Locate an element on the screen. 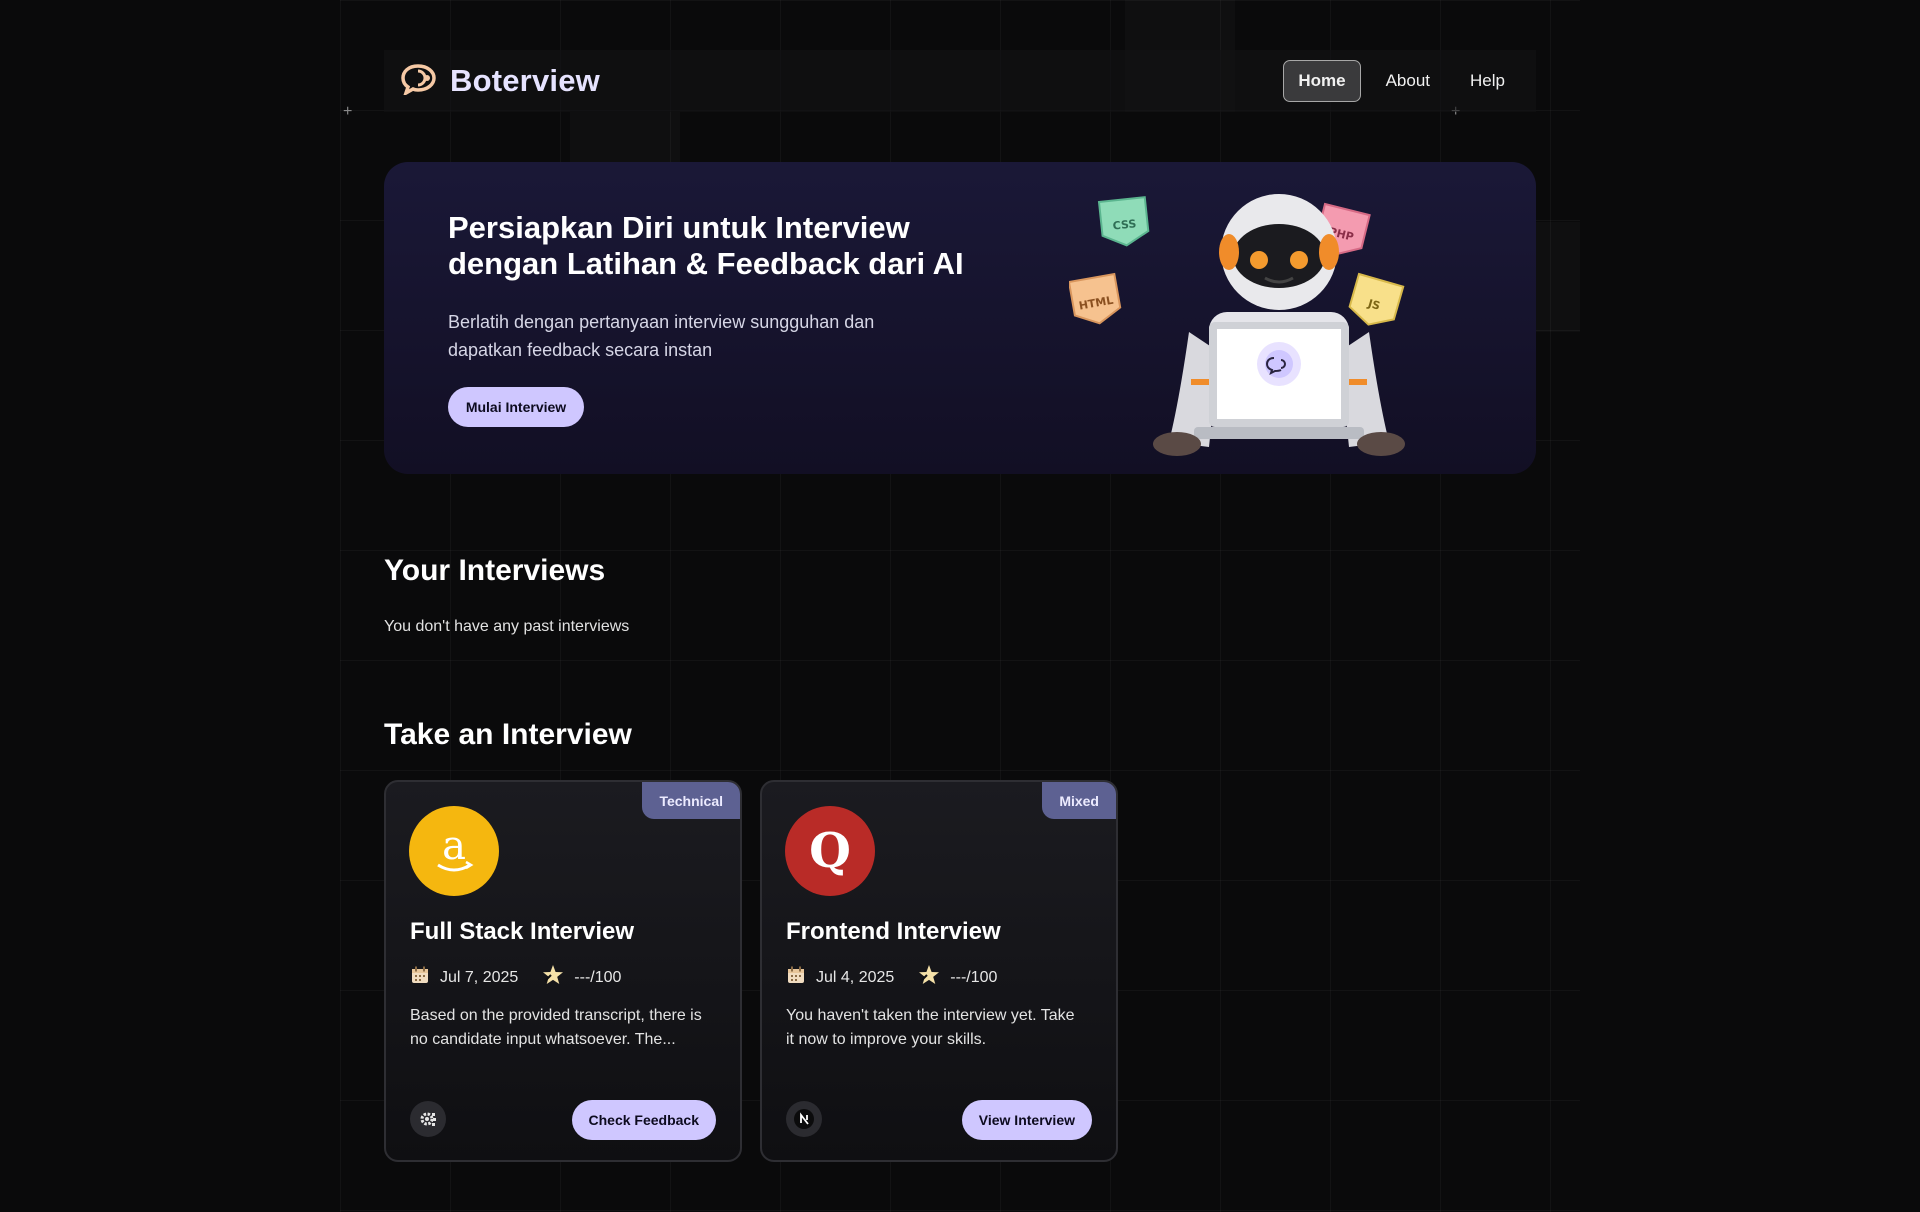  view-interview-button: View Interview is located at coordinates (1026, 1120).